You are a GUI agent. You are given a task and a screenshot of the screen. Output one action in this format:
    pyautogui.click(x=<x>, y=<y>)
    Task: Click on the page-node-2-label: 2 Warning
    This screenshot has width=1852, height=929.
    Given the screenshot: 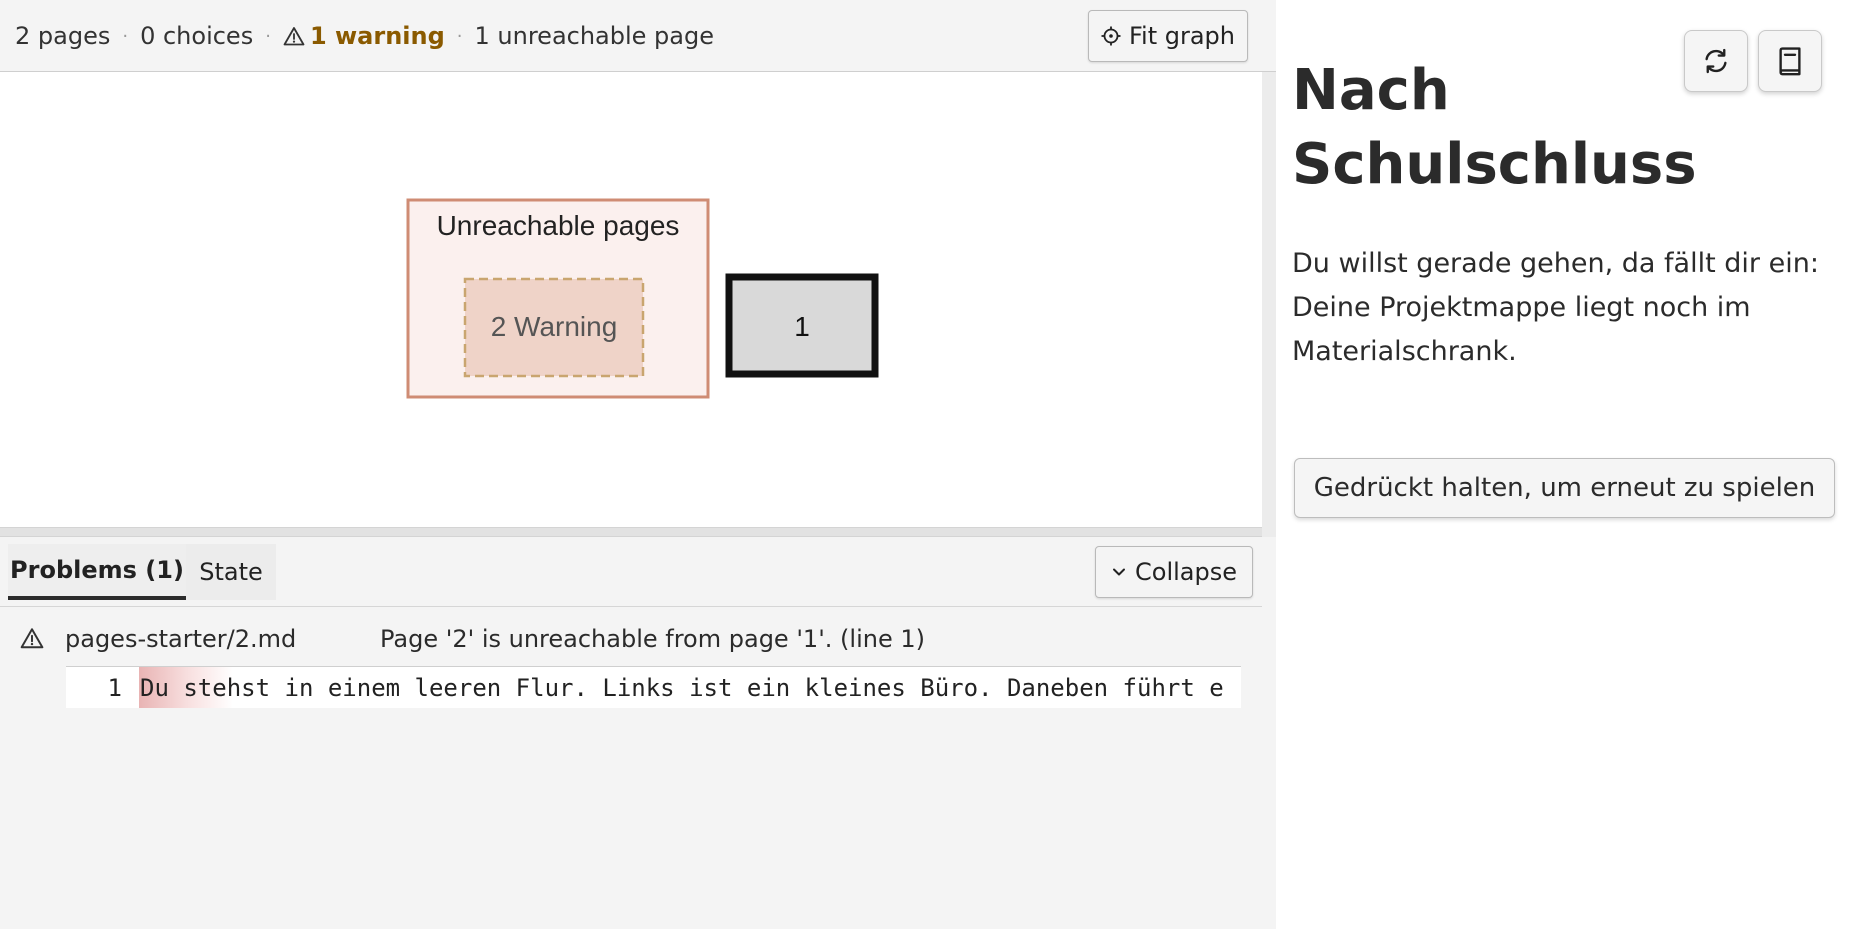 What is the action you would take?
    pyautogui.click(x=554, y=326)
    